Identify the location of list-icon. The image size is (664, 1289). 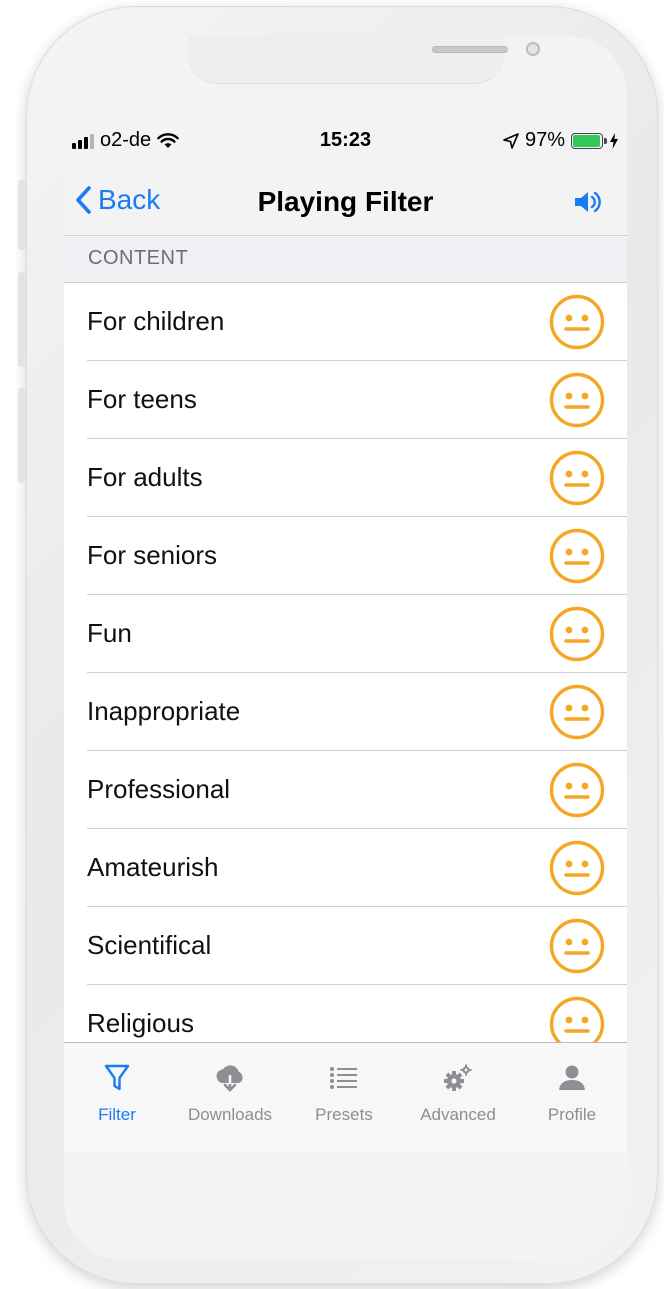
(344, 1078).